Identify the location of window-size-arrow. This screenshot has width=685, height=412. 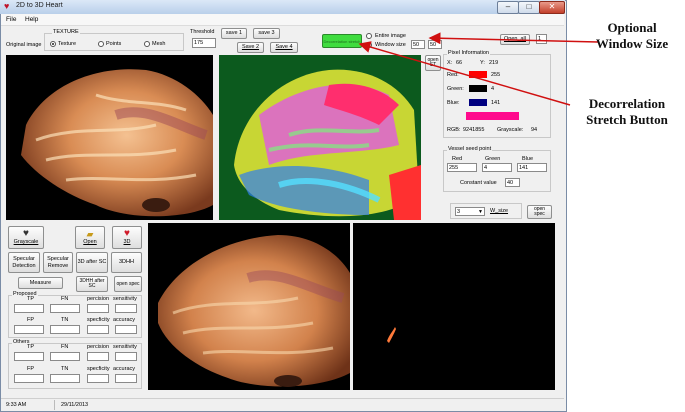
(513, 38).